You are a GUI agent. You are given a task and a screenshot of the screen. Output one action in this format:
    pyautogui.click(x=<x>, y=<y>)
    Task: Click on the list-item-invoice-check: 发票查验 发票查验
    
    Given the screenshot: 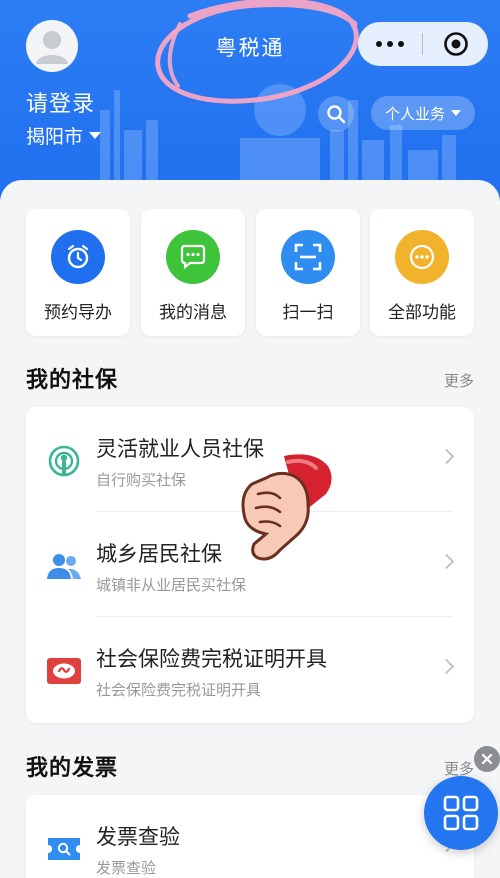 What is the action you would take?
    pyautogui.click(x=250, y=836)
    